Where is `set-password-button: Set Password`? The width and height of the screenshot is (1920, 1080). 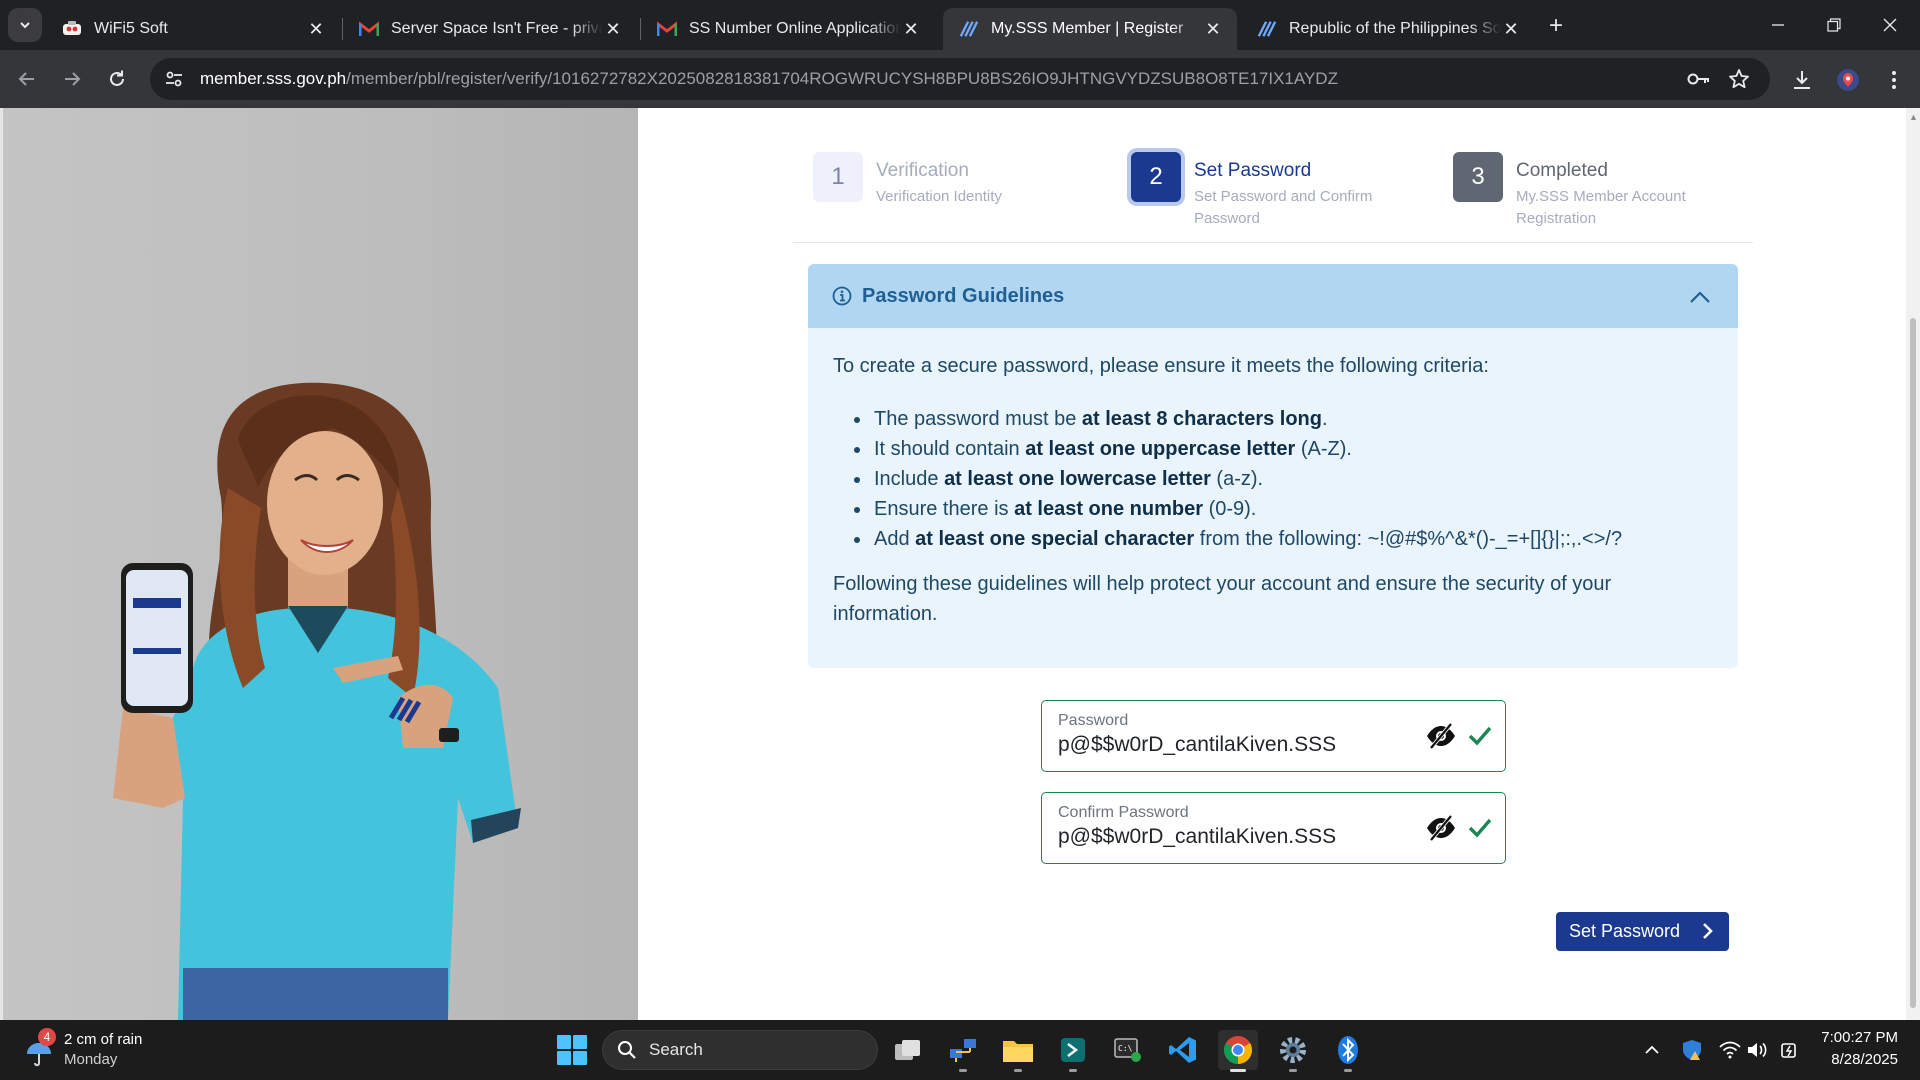
set-password-button: Set Password is located at coordinates (1642, 931).